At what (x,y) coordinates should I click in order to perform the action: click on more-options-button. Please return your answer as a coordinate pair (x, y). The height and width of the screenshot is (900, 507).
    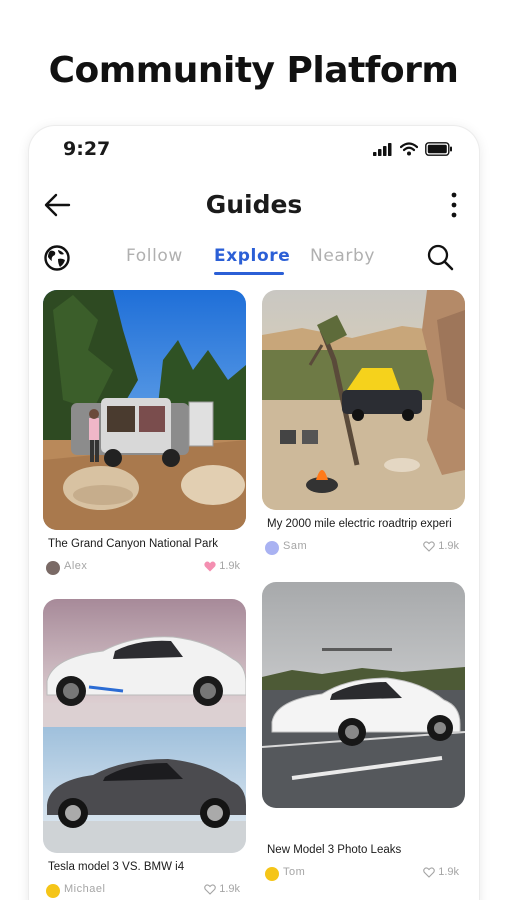
    Looking at the image, I should click on (454, 205).